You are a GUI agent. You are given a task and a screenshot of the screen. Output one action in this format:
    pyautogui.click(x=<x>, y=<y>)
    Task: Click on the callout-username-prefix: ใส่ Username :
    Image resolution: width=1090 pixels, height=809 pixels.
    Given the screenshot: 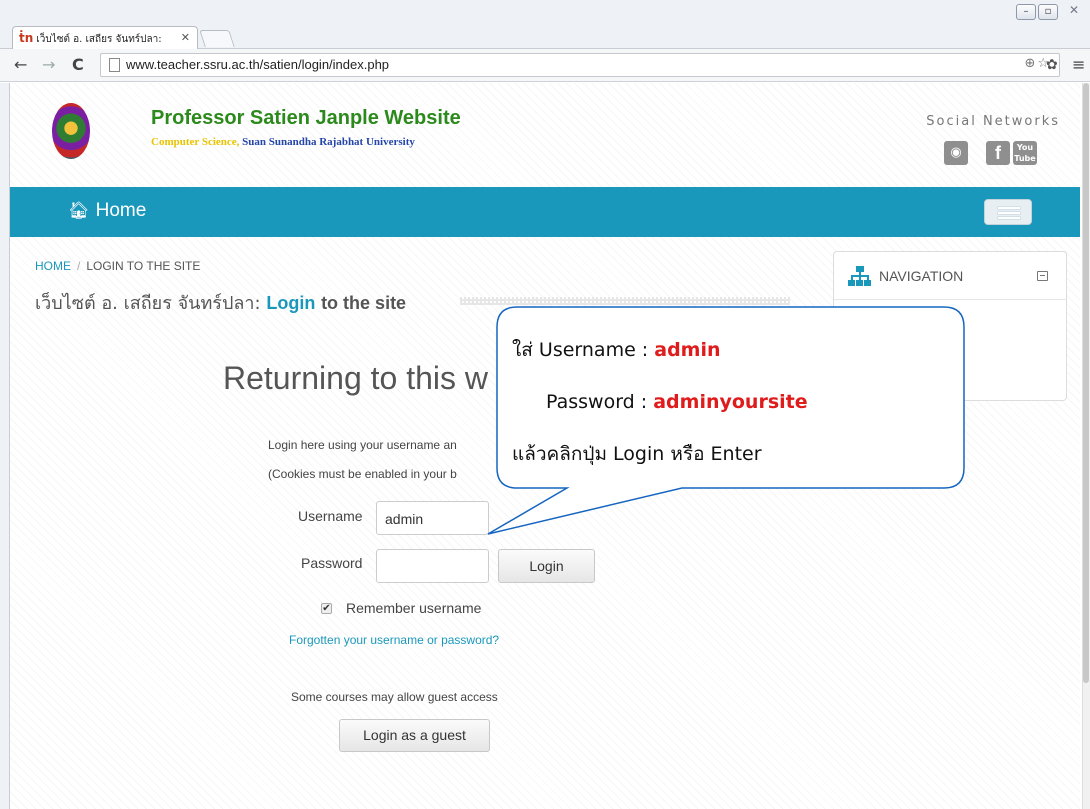 What is the action you would take?
    pyautogui.click(x=583, y=350)
    